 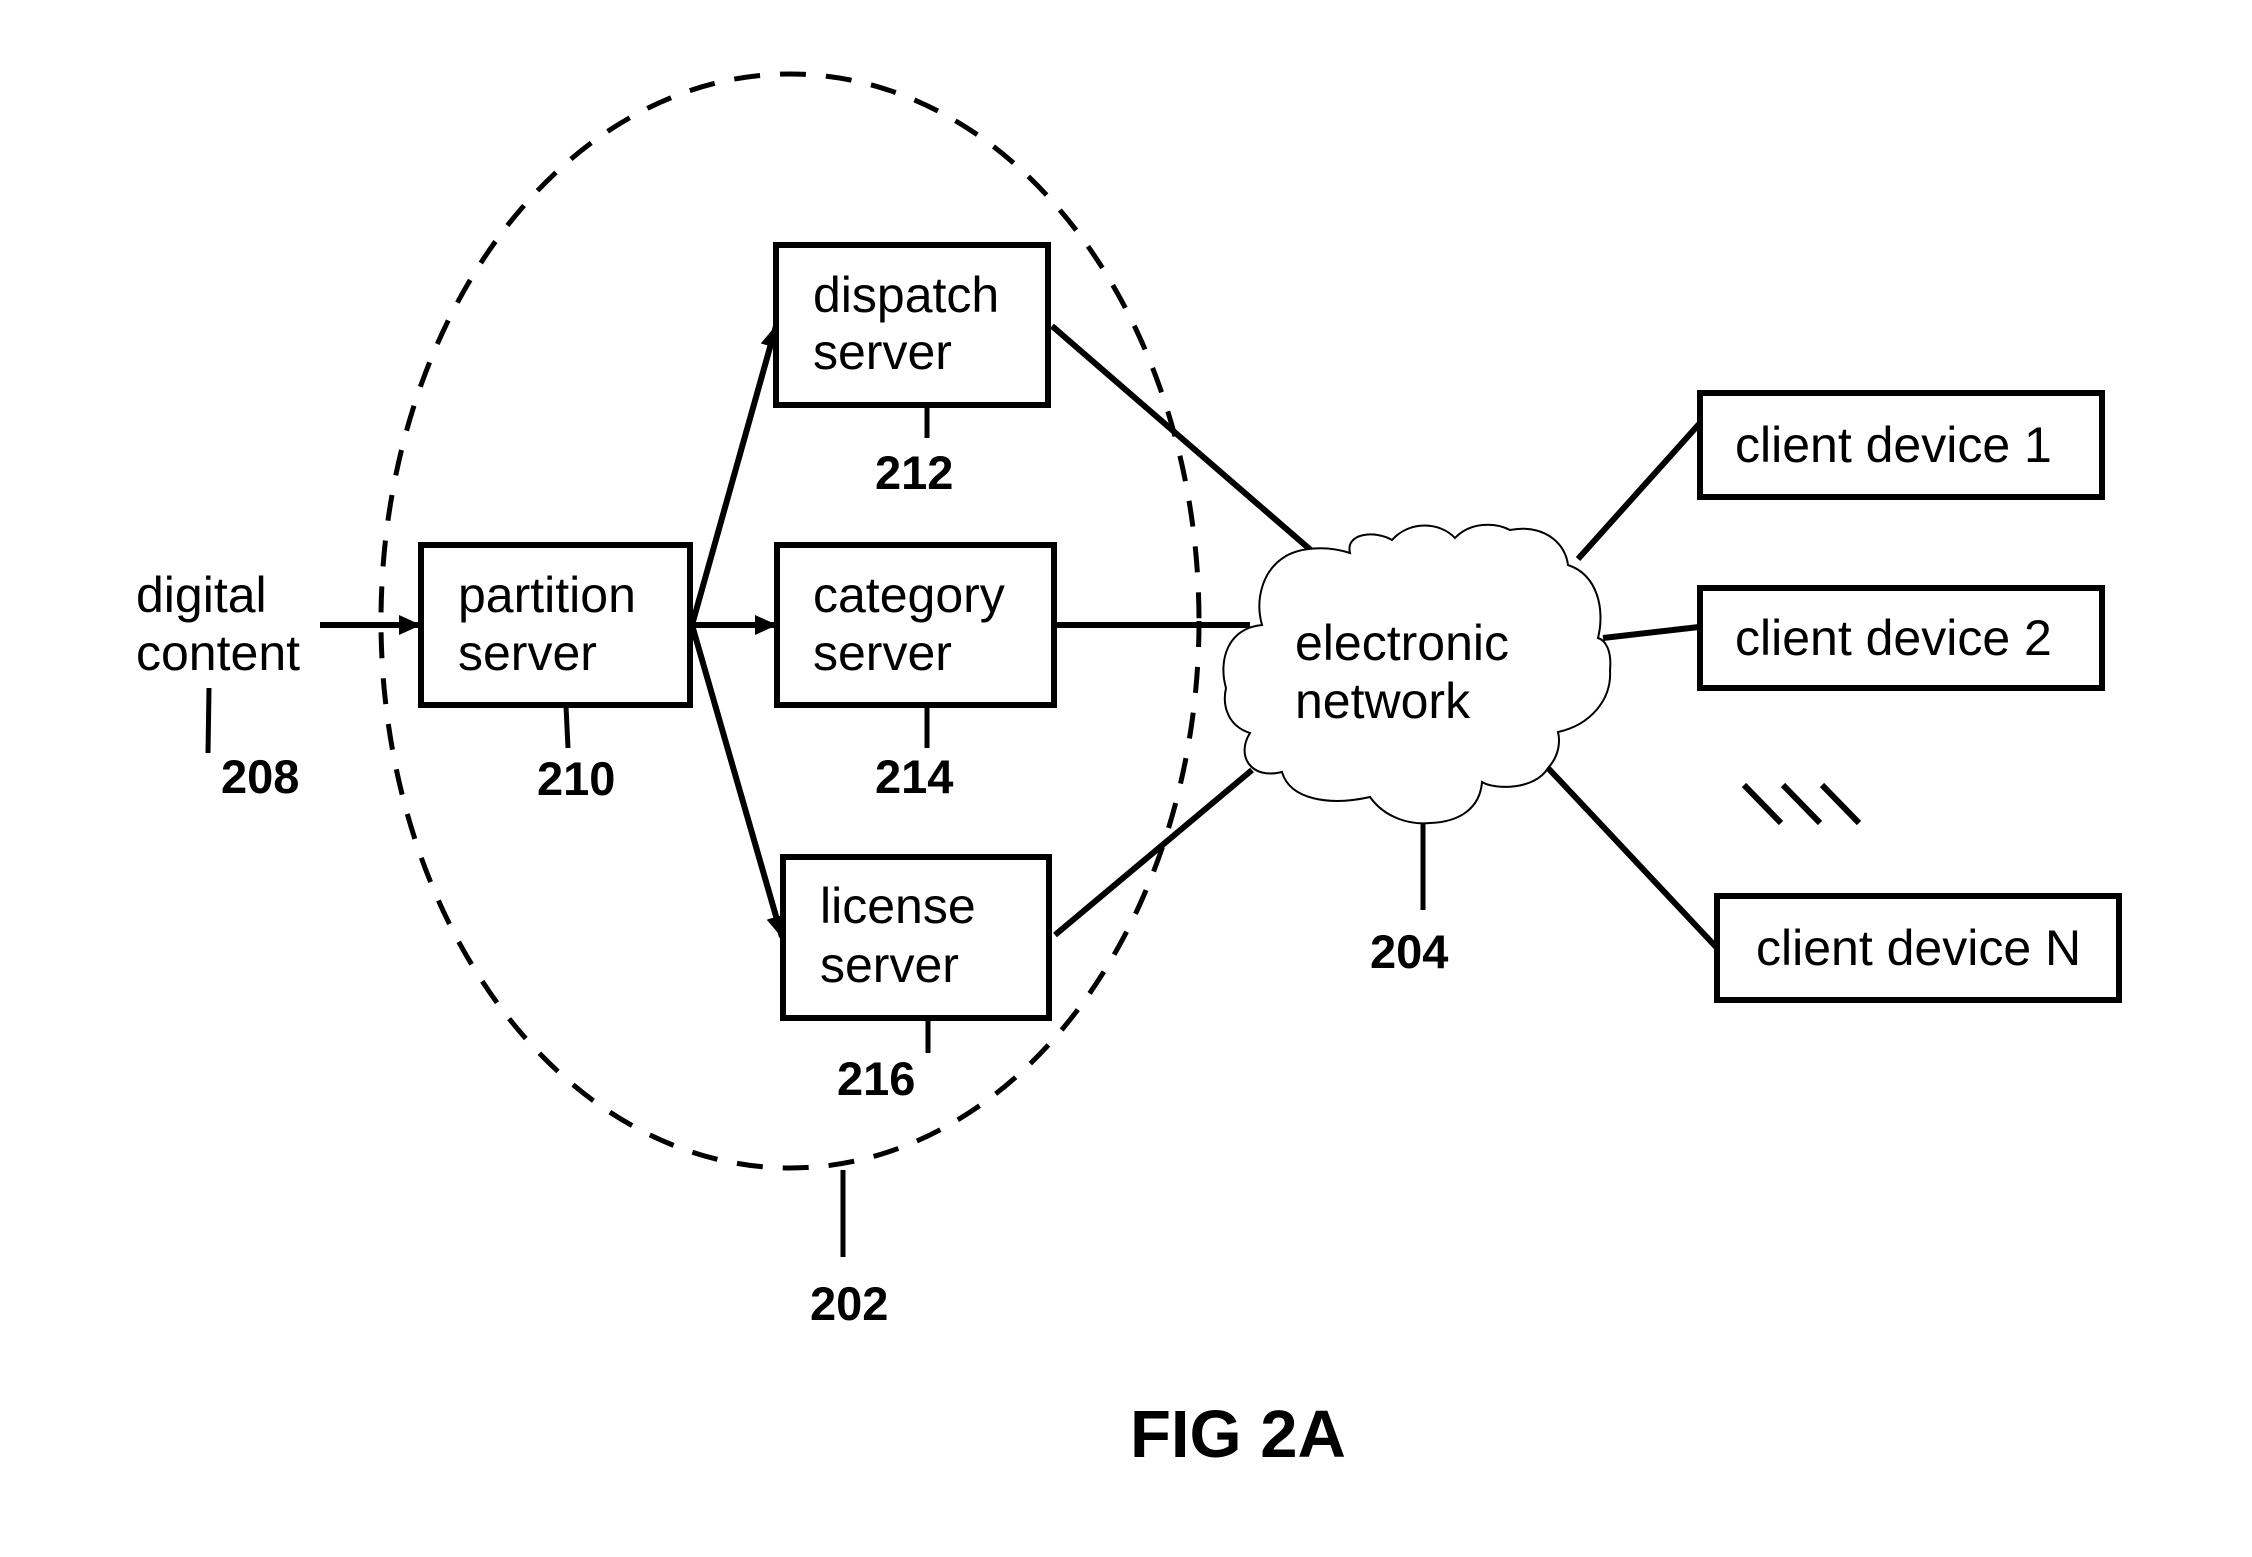 What do you see at coordinates (914, 776) in the screenshot?
I see `ref-214: 214` at bounding box center [914, 776].